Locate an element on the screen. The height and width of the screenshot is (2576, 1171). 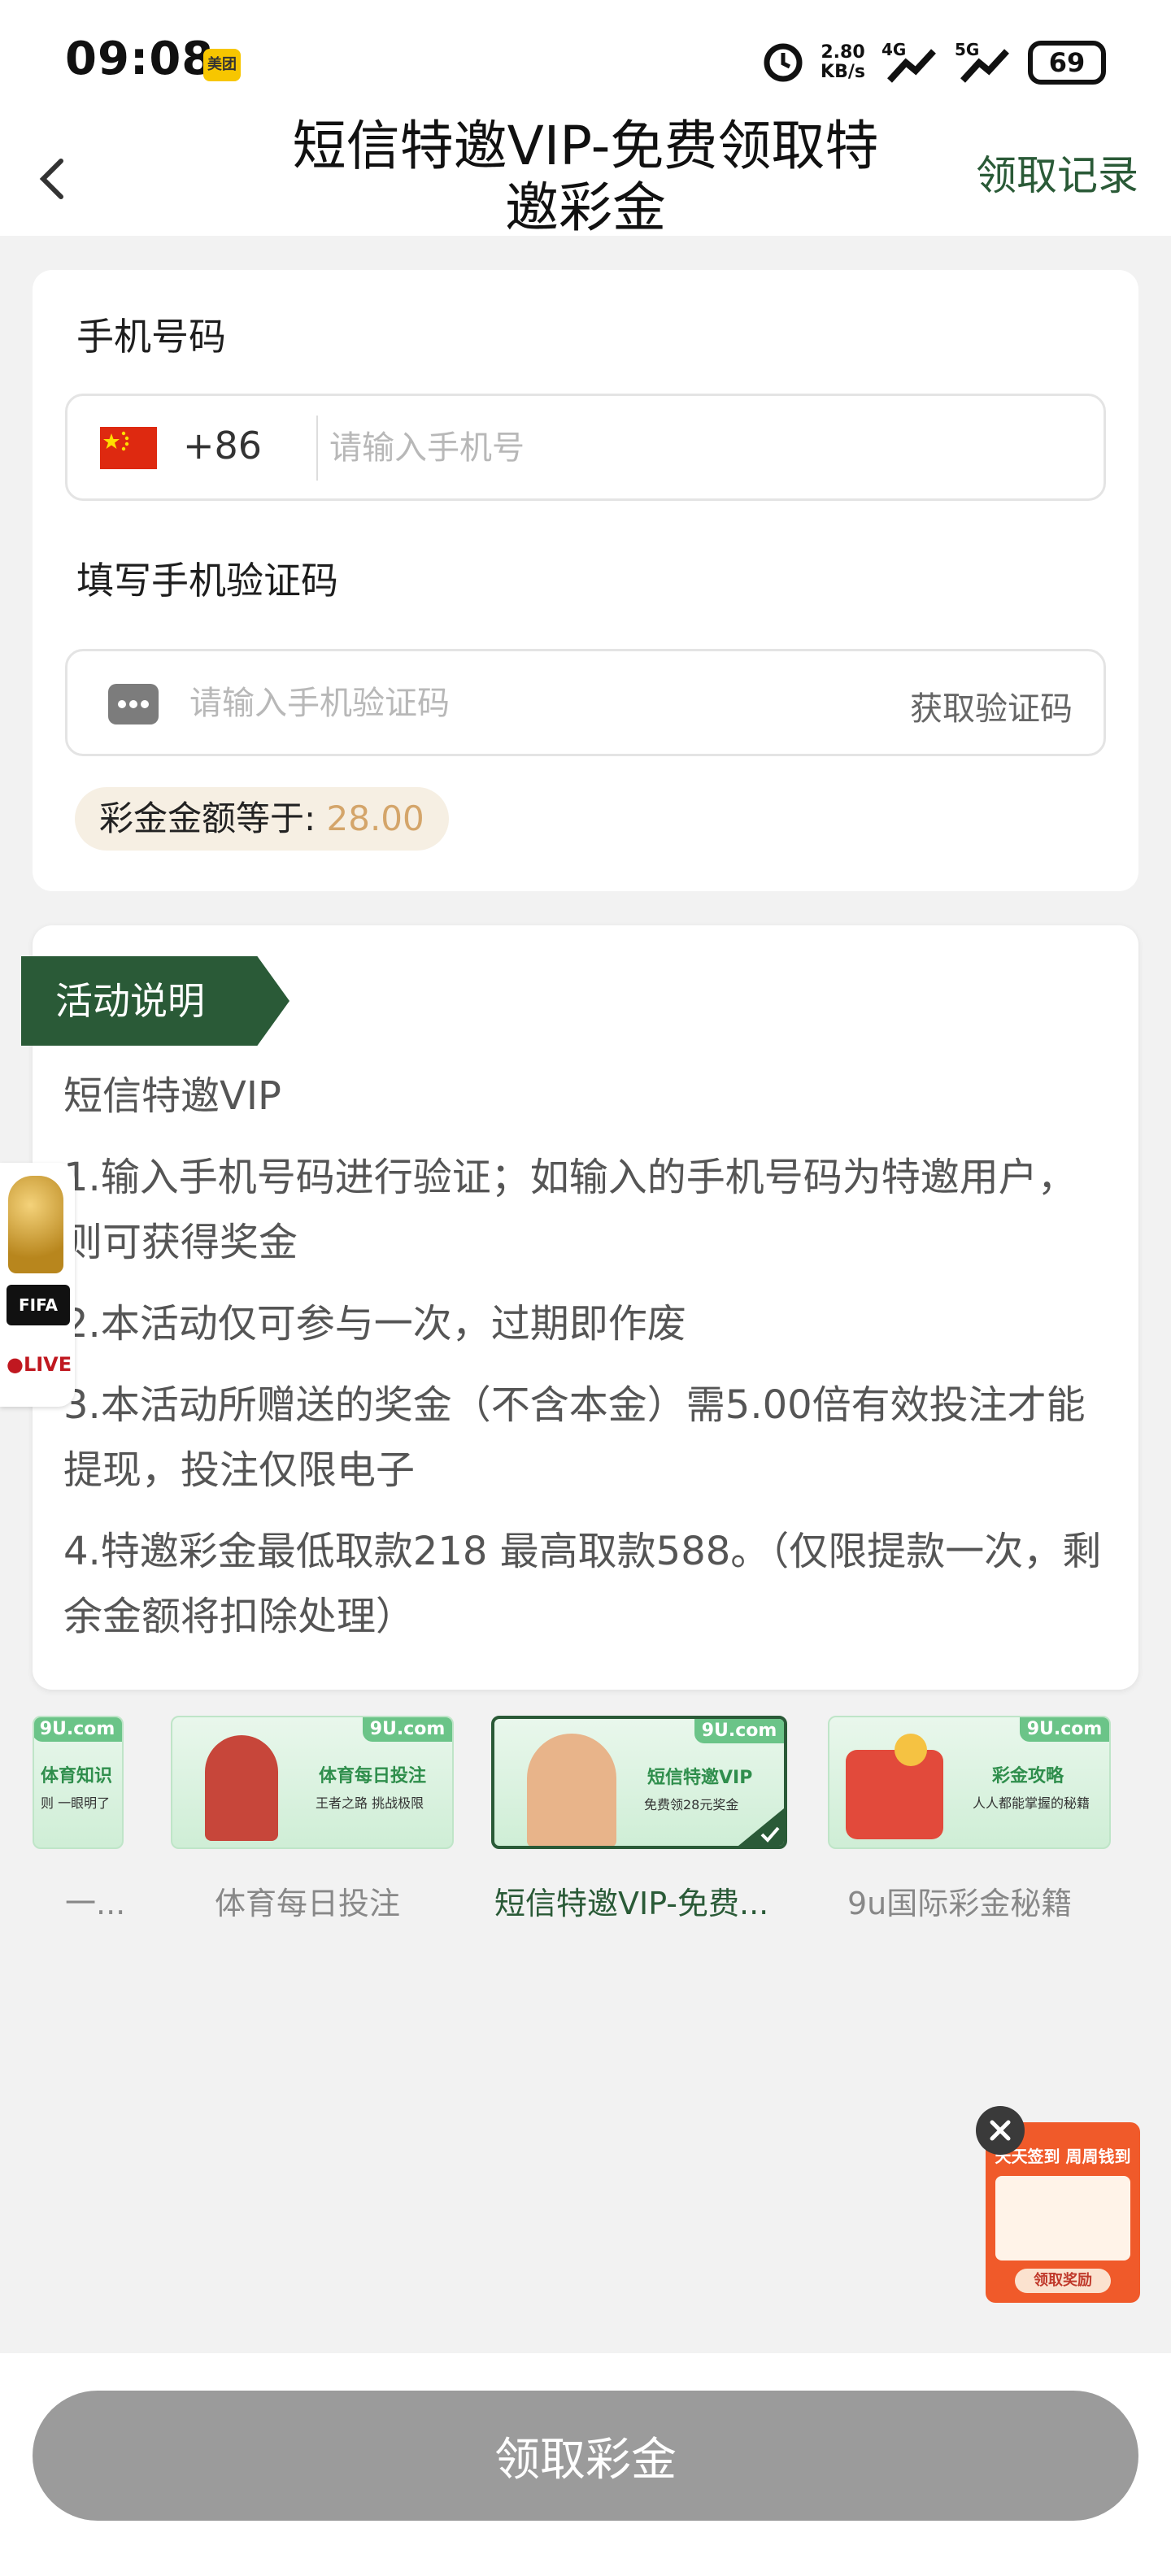
alarm-icon is located at coordinates (783, 63).